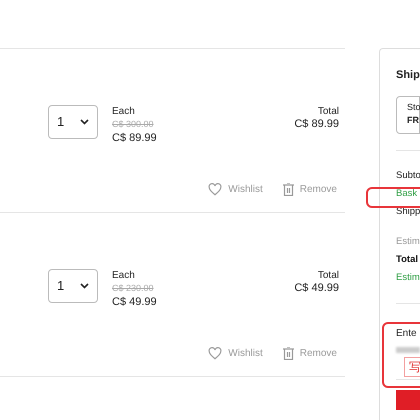  I want to click on summary-title: Ship, so click(408, 75).